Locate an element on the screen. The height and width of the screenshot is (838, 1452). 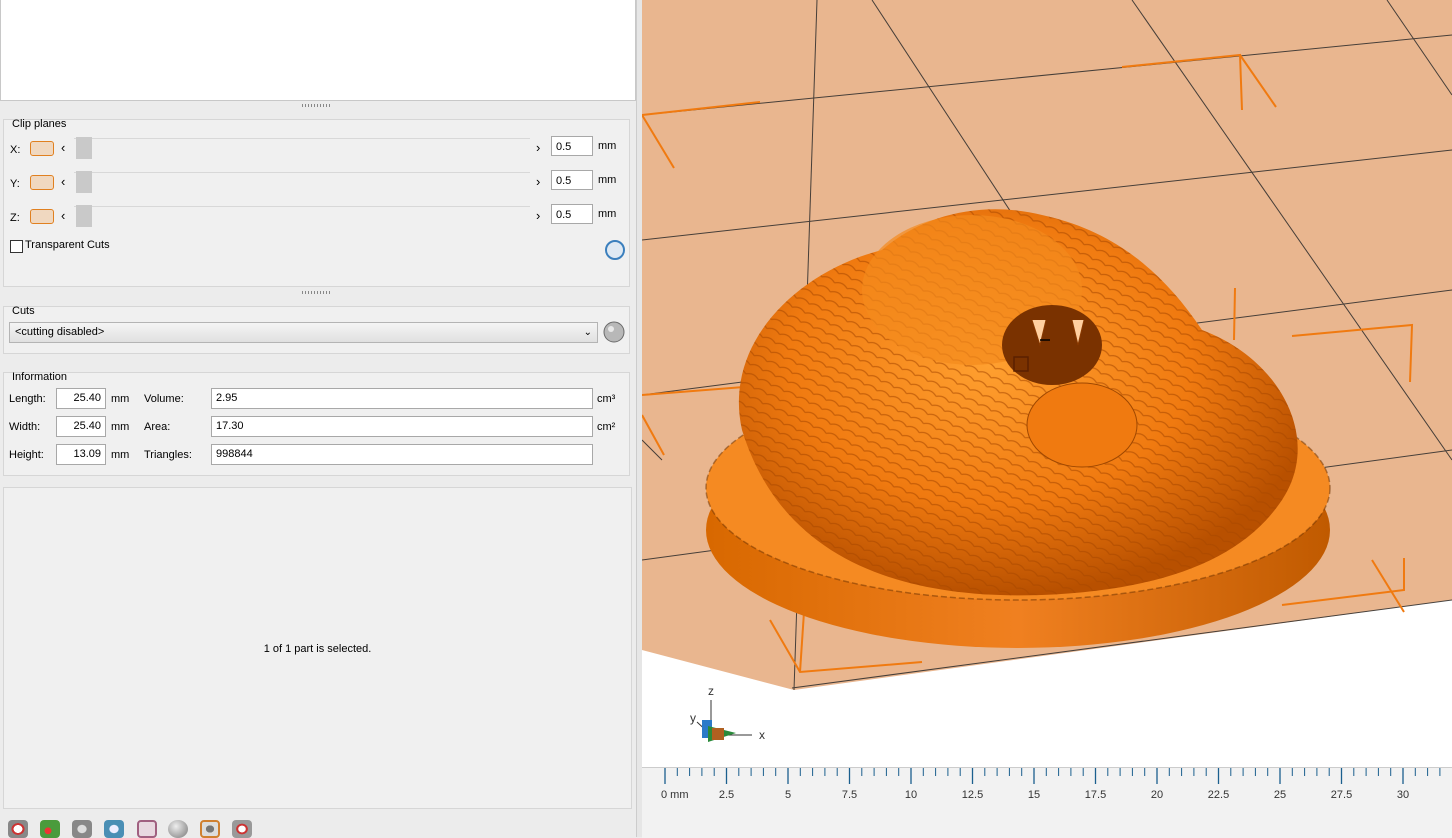
ruler: 0 mm 2.5 5 7.5 10 12.5 15 17.5 20 22.5 25 27.5 30 is located at coordinates (1047, 802).